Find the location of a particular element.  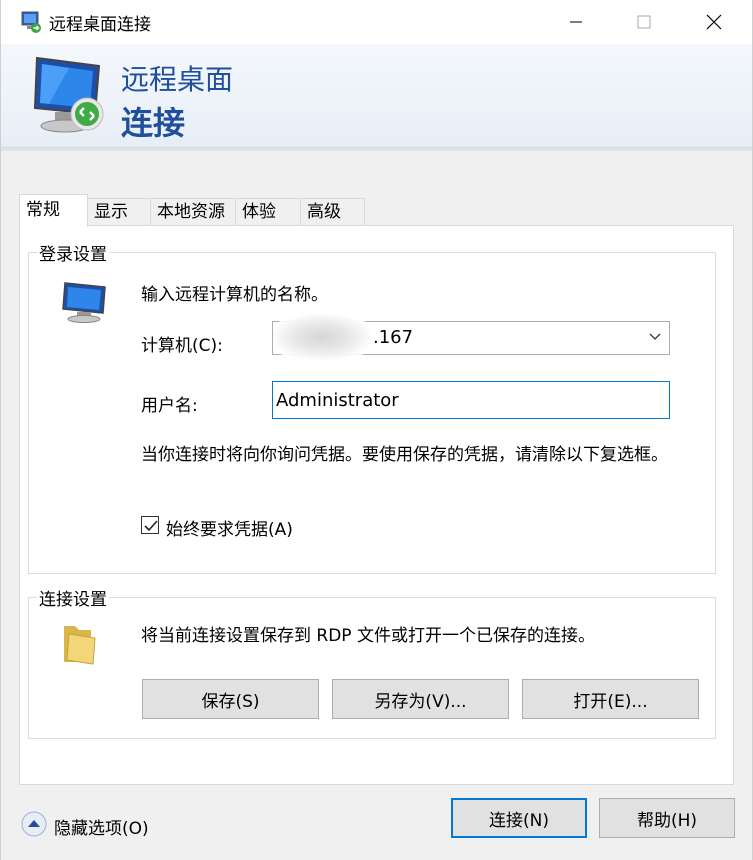

folder-icon is located at coordinates (80, 645).